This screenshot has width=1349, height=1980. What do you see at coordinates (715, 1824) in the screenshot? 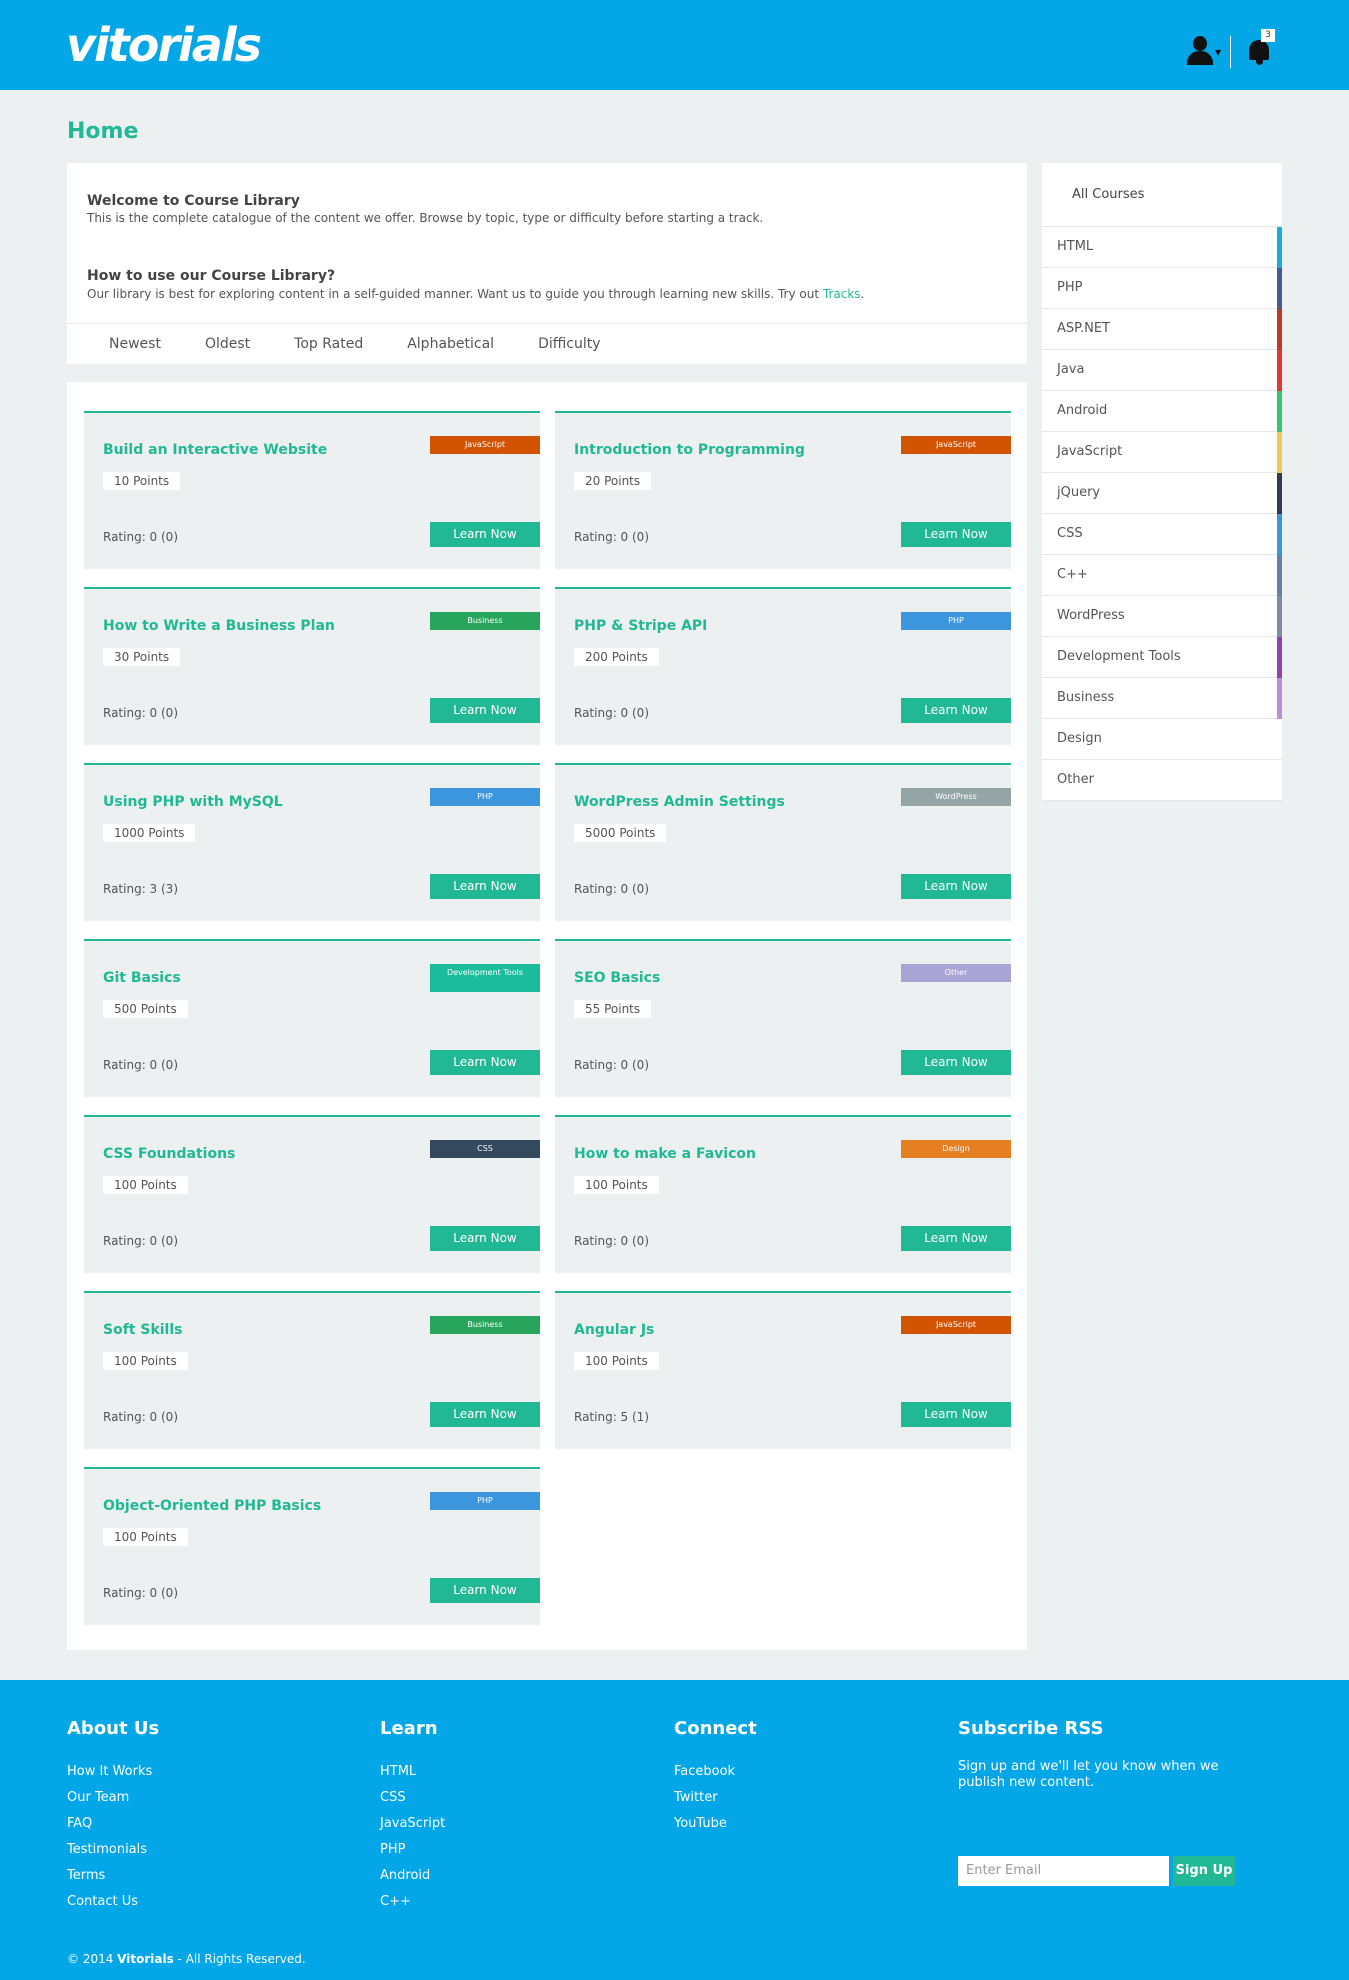
I see `youtube-link: YouTube` at bounding box center [715, 1824].